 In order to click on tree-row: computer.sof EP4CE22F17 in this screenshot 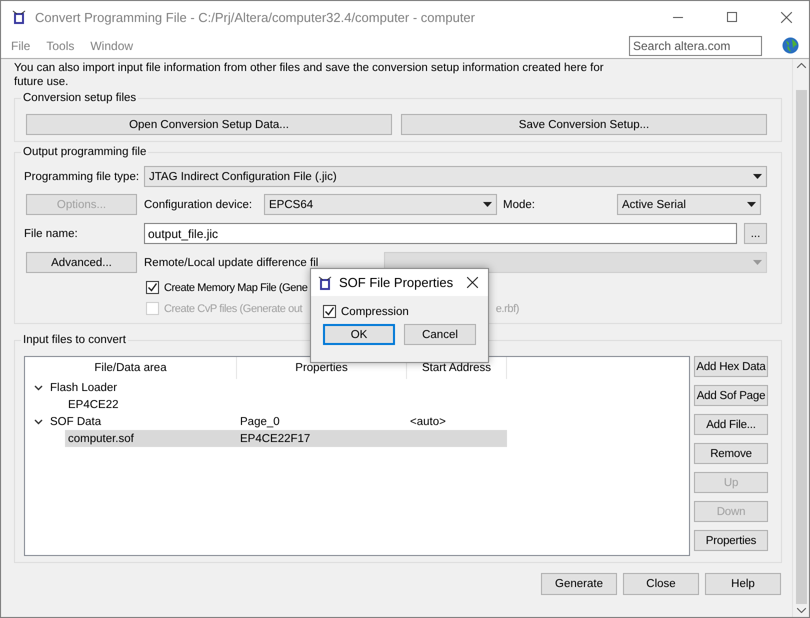, I will do `click(286, 438)`.